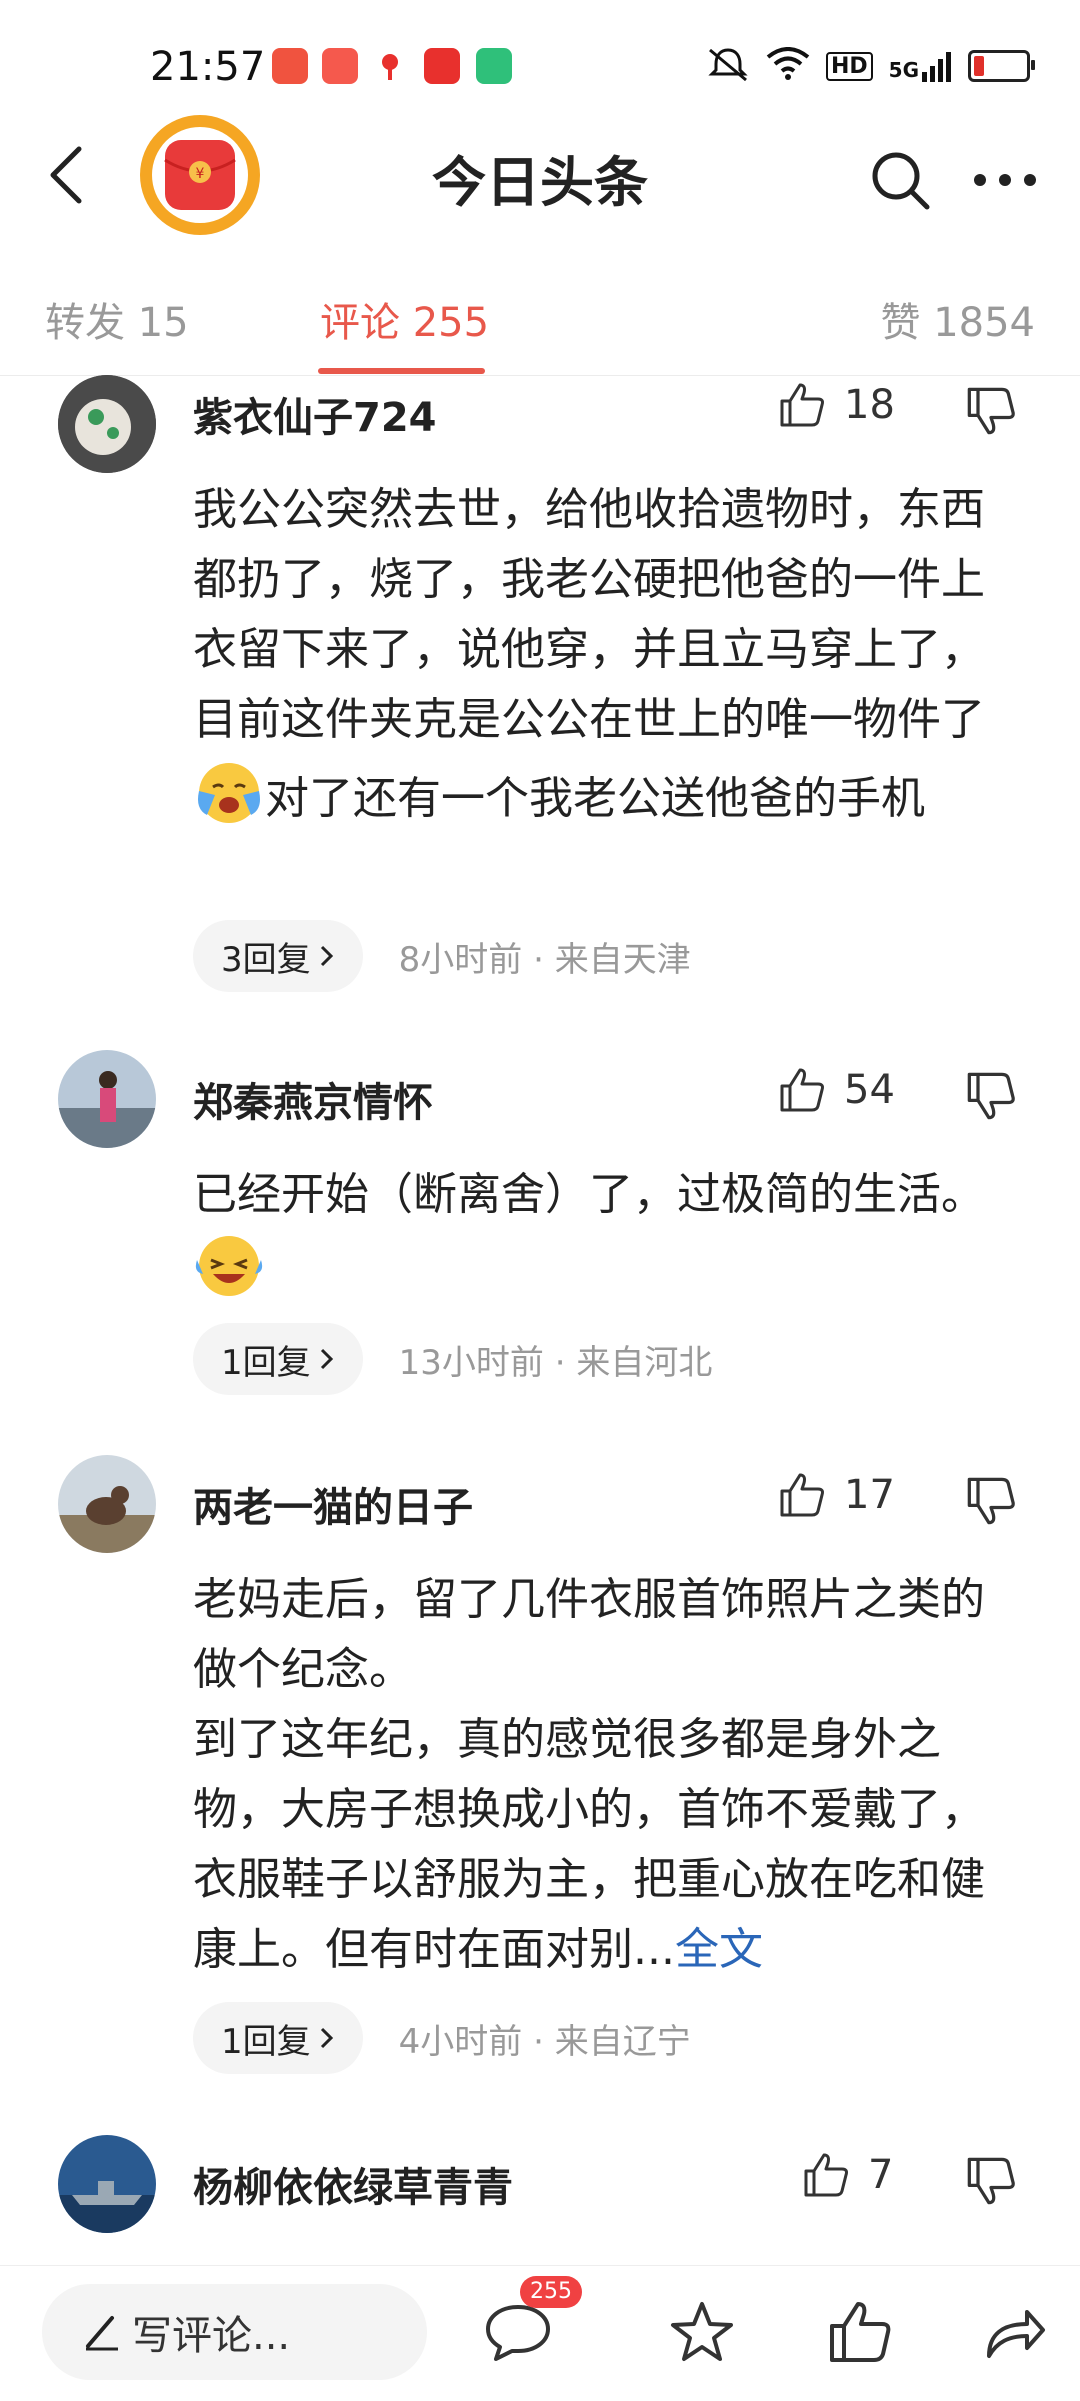 This screenshot has width=1080, height=2401. I want to click on share-arrow-icon, so click(1016, 2334).